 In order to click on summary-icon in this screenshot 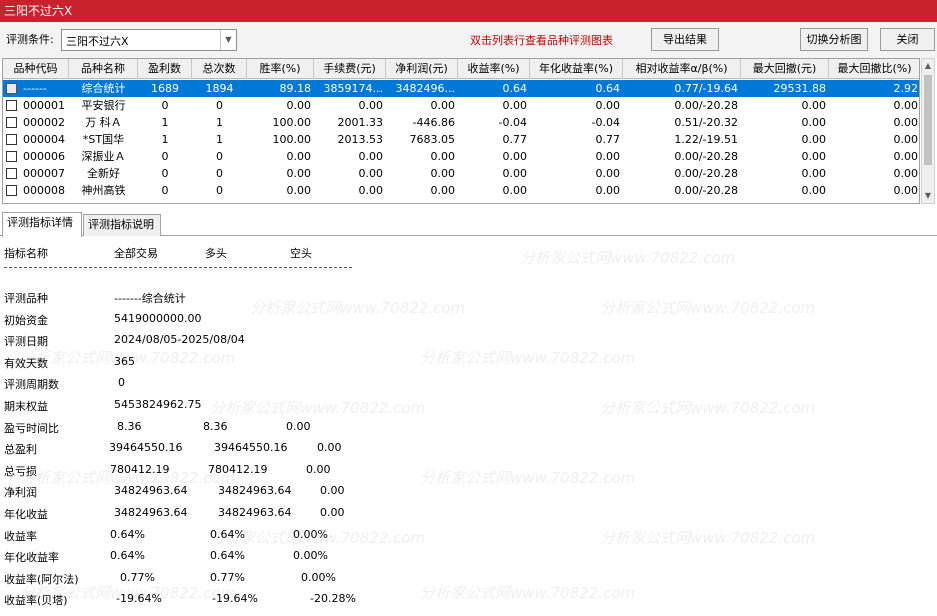, I will do `click(11, 88)`.